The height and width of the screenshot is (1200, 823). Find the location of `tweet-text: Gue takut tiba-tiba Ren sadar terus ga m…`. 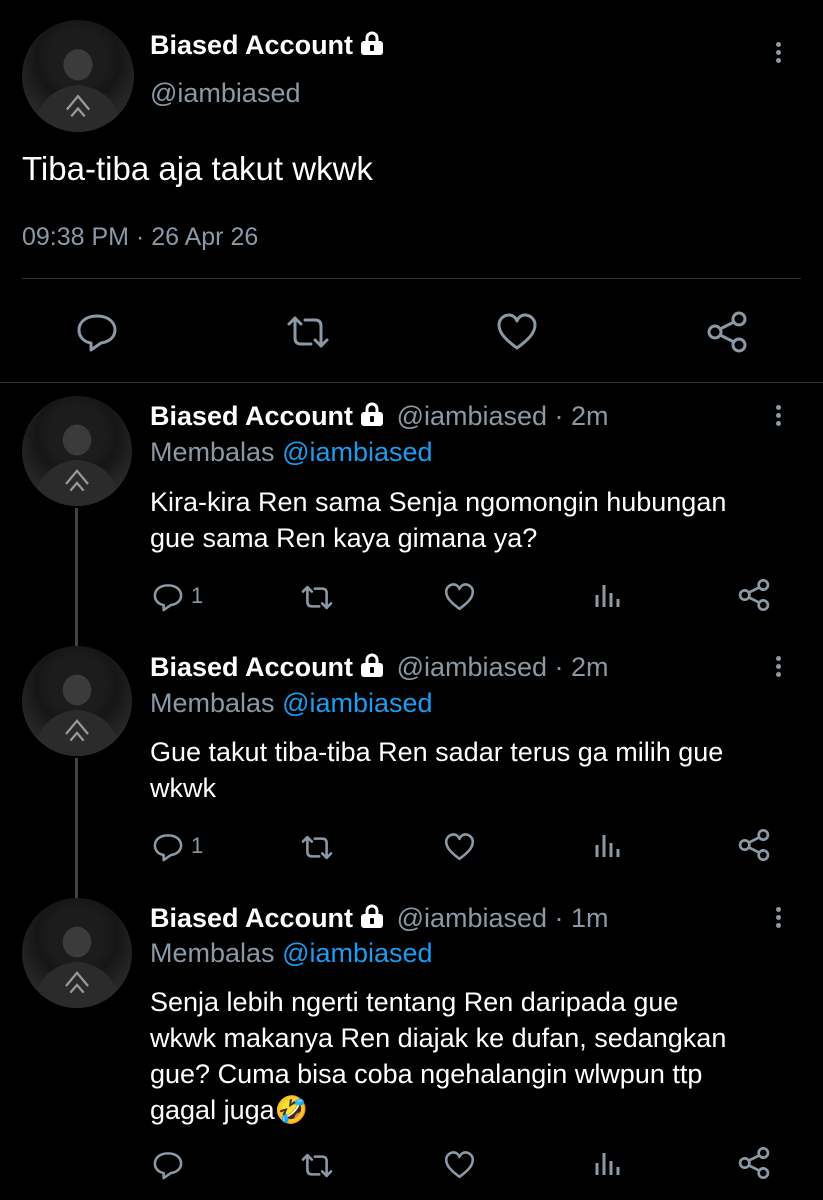

tweet-text: Gue takut tiba-tiba Ren sadar terus ga m… is located at coordinates (436, 770).